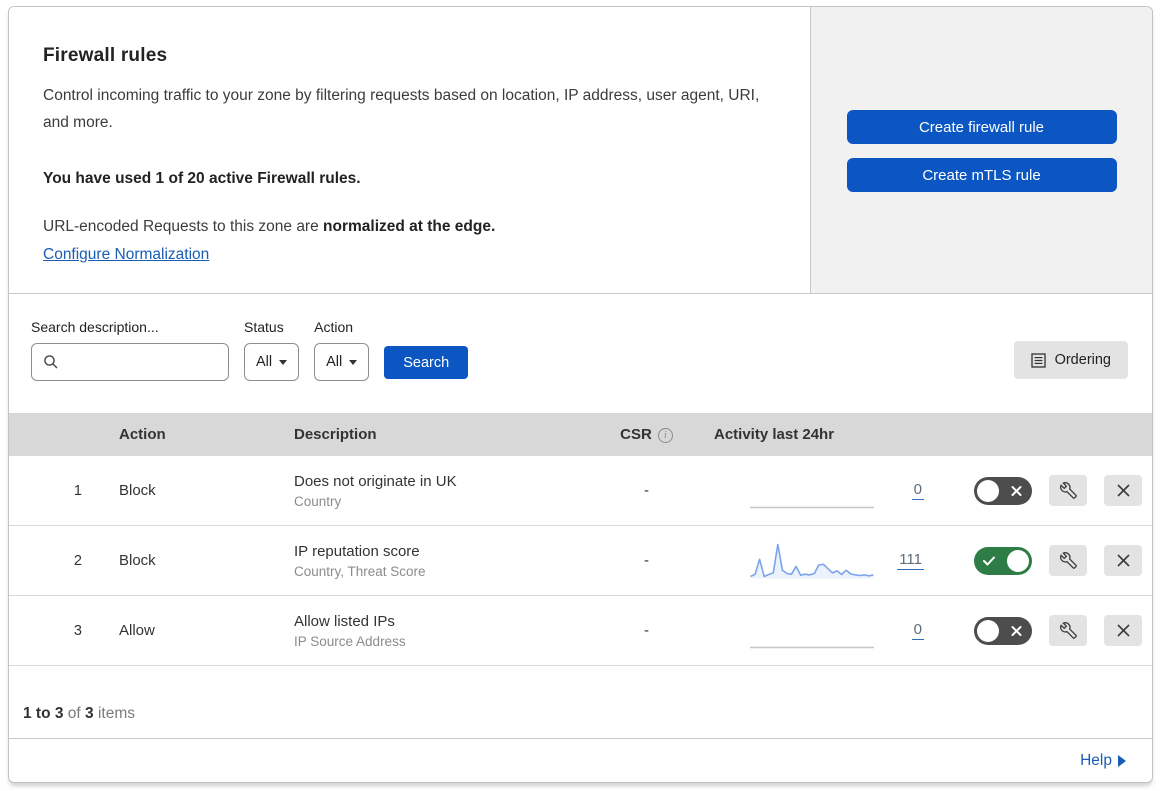 The height and width of the screenshot is (791, 1161). Describe the element at coordinates (130, 362) in the screenshot. I see `search-input` at that location.